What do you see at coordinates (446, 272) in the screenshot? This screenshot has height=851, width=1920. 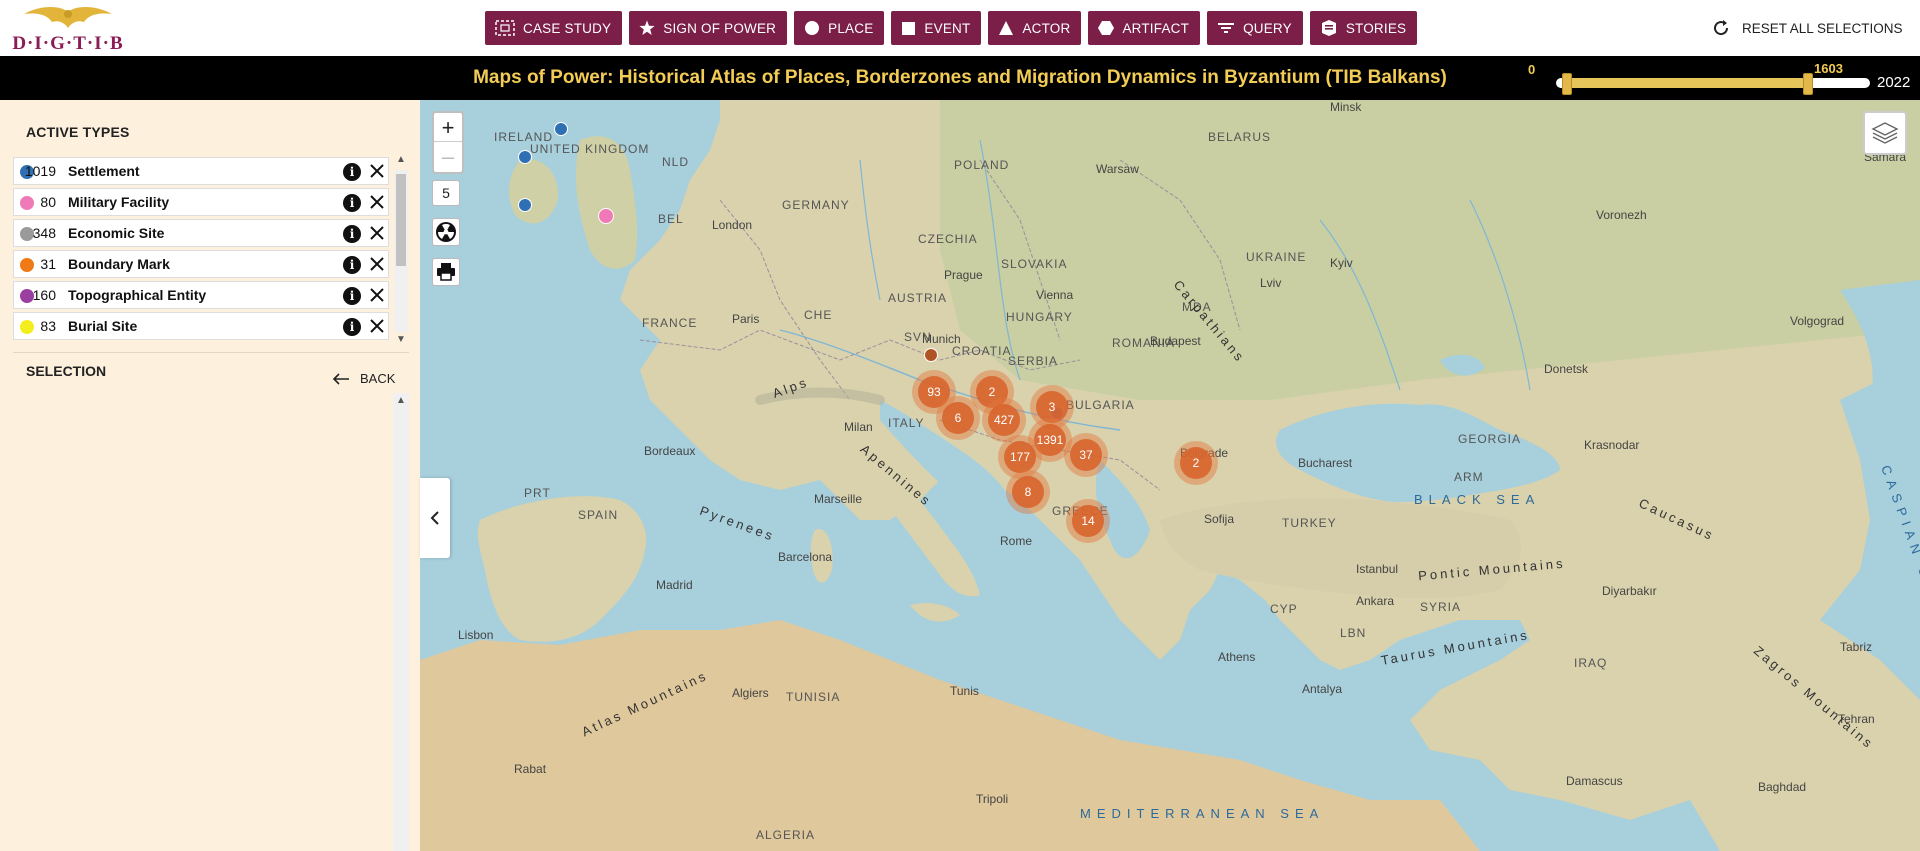 I see `print-button` at bounding box center [446, 272].